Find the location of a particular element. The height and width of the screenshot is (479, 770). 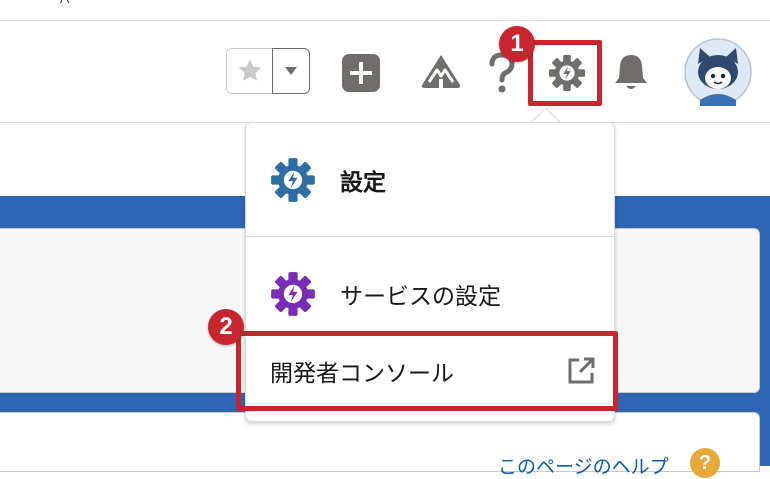

notifications-button is located at coordinates (631, 72).